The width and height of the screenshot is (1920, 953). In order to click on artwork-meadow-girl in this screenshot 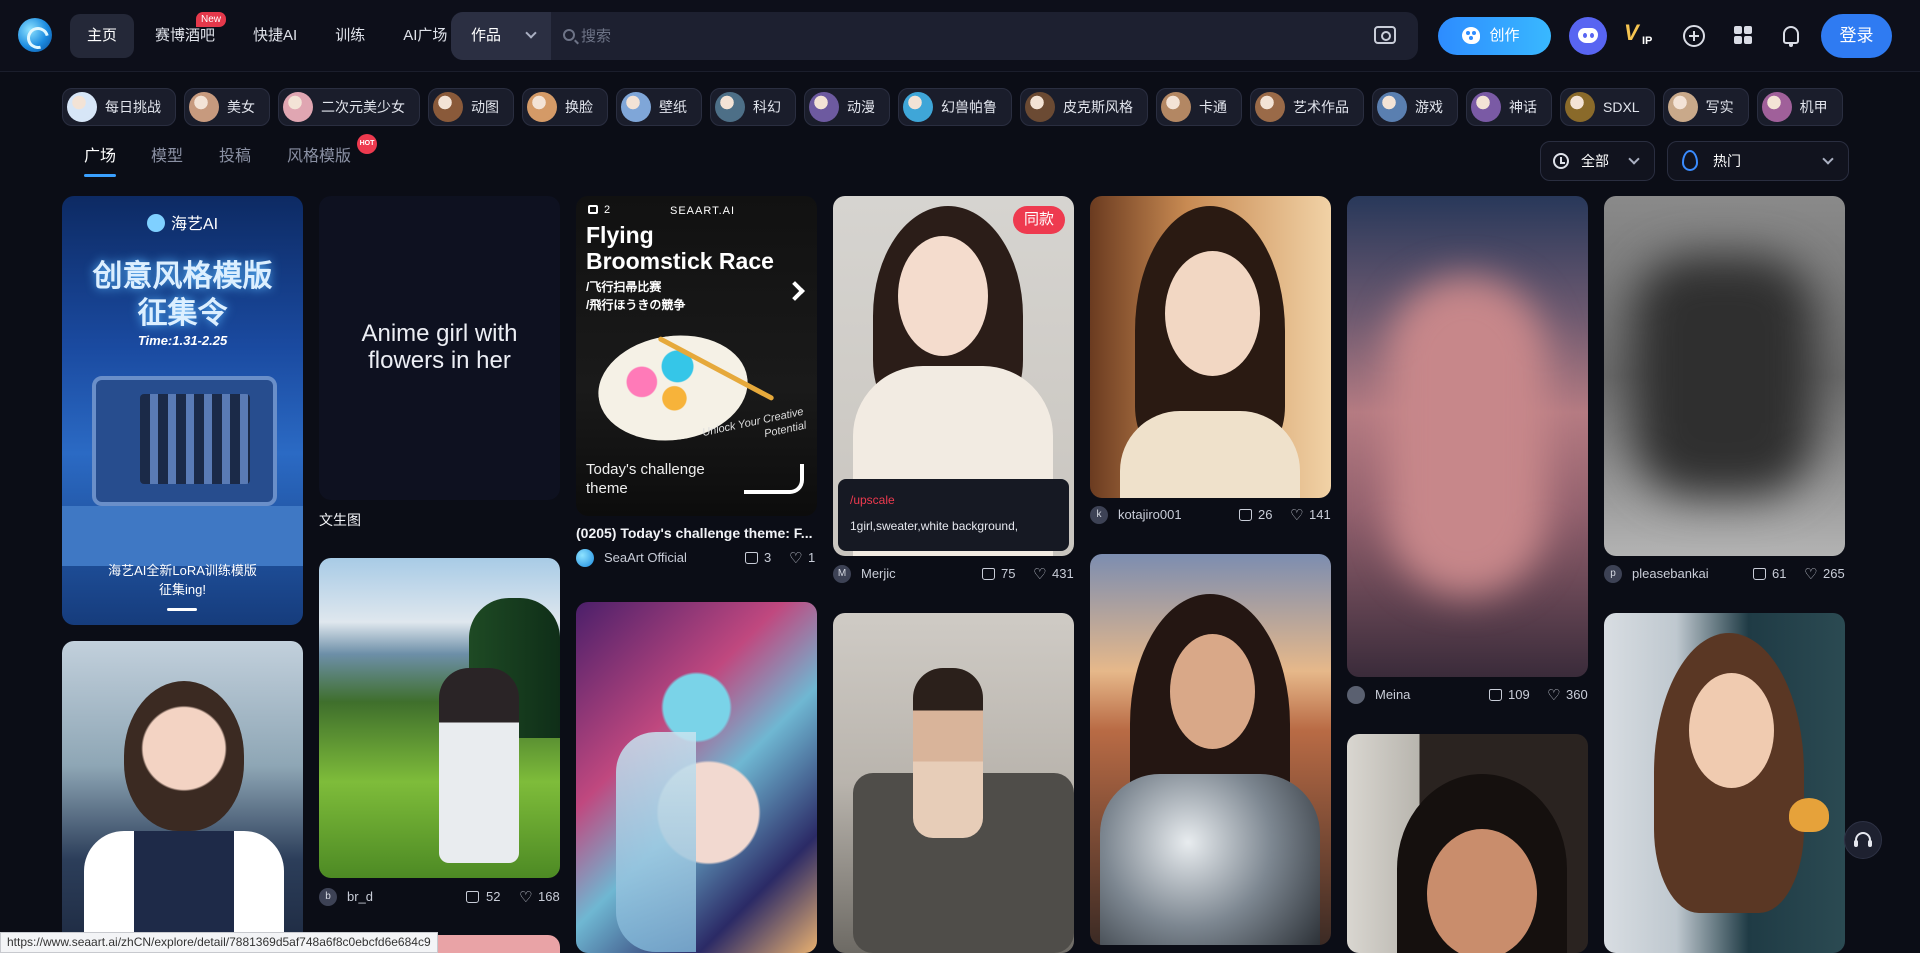, I will do `click(439, 718)`.